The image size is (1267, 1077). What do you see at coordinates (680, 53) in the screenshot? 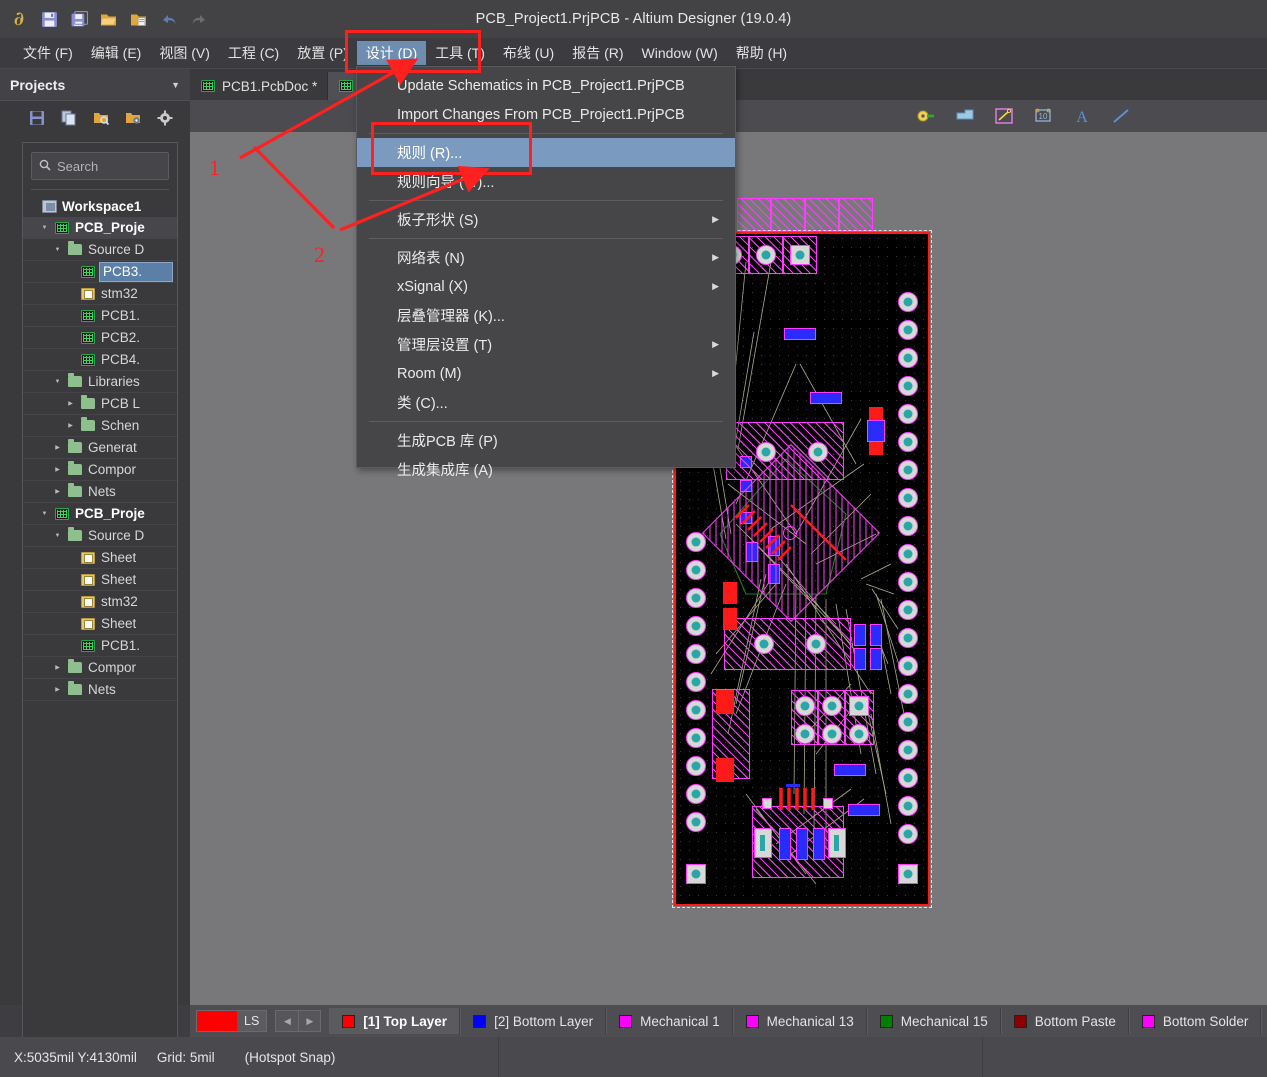
I see `menu-window: Window (W)` at bounding box center [680, 53].